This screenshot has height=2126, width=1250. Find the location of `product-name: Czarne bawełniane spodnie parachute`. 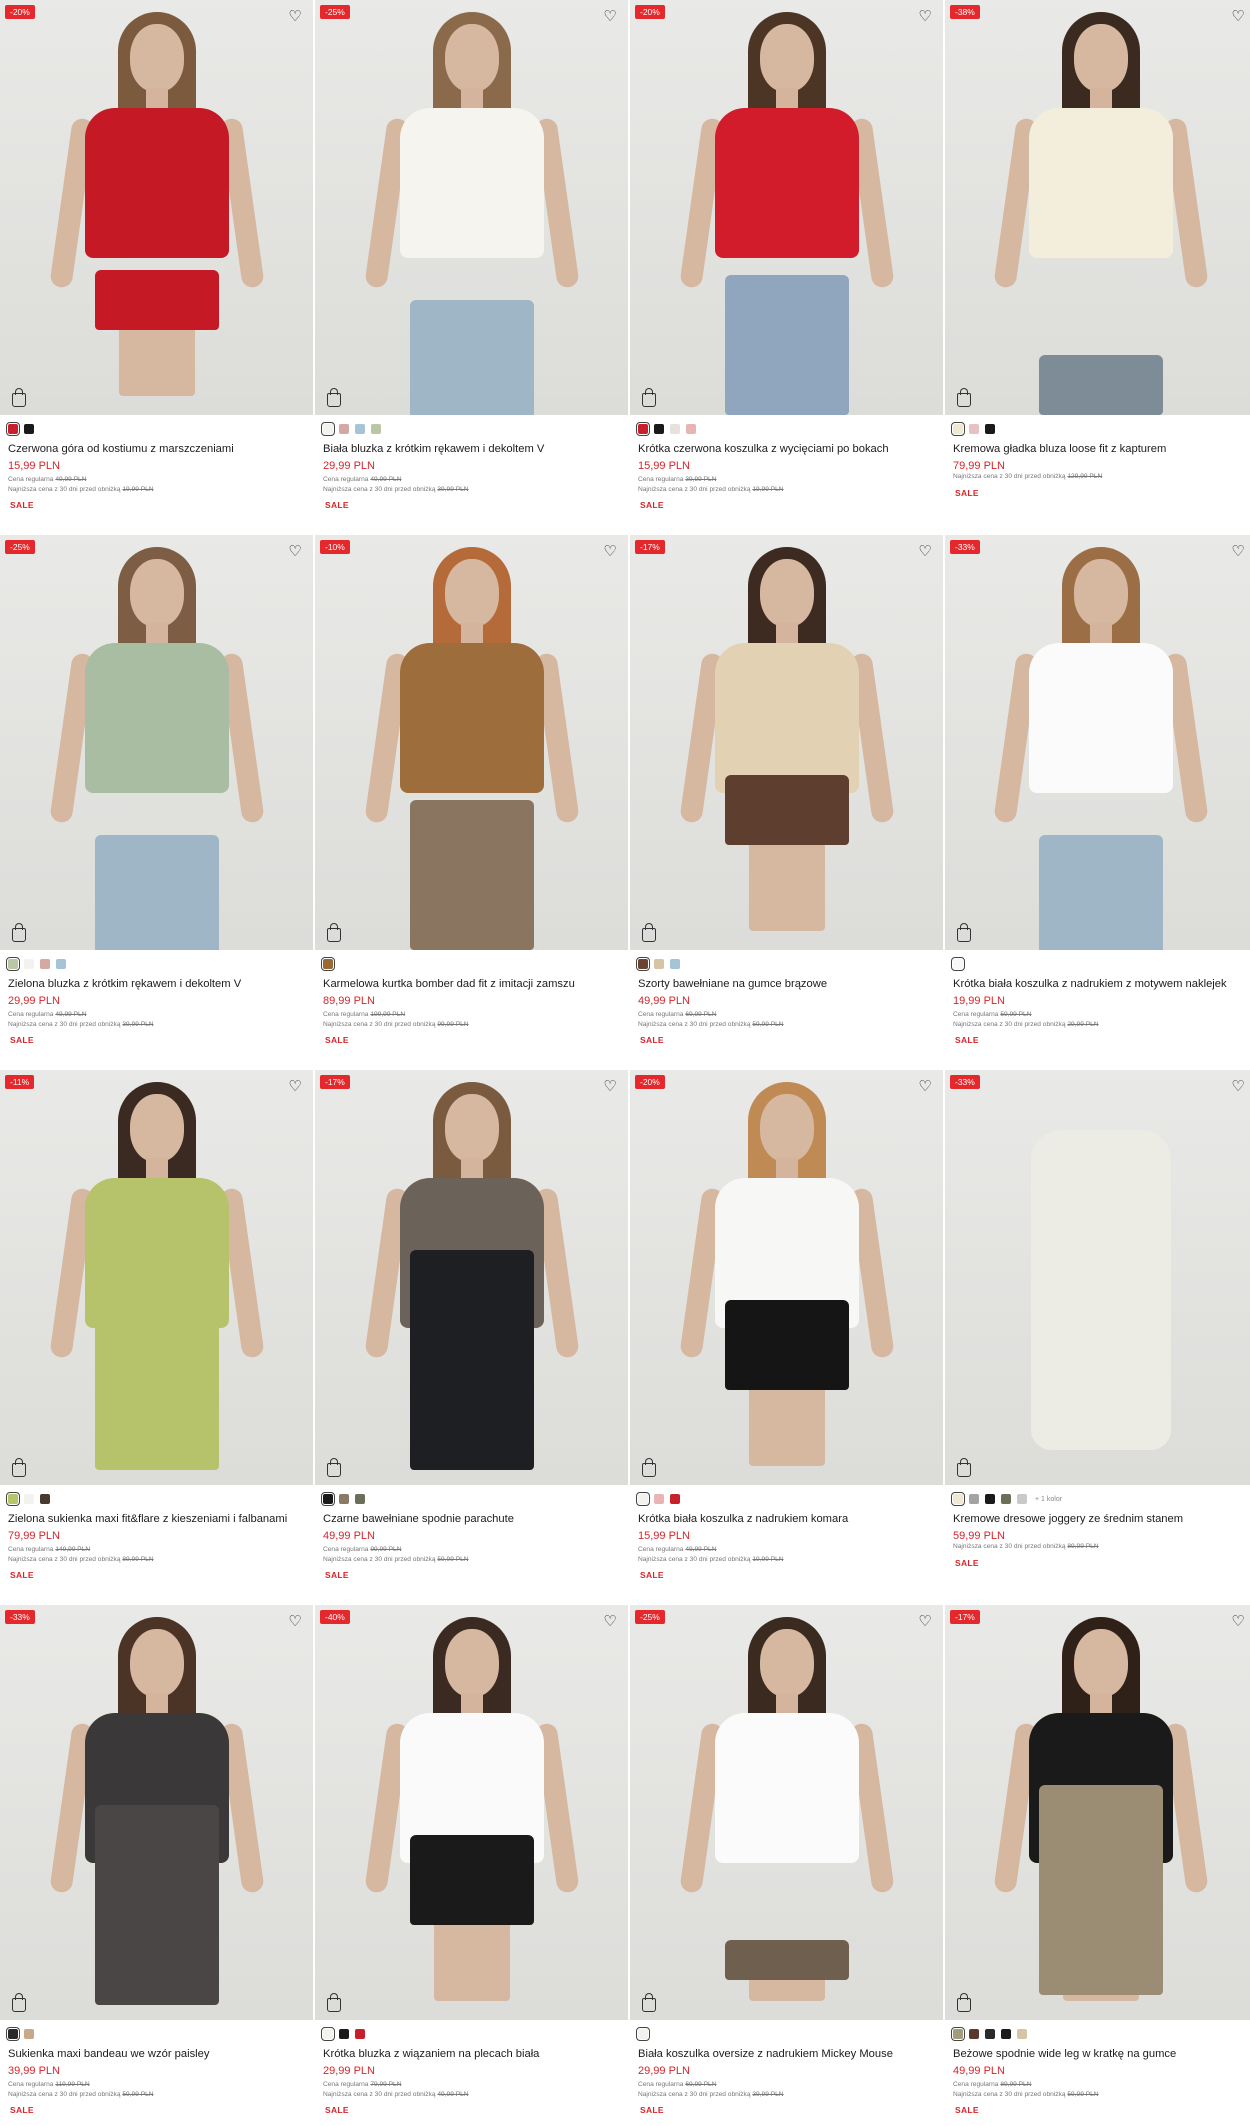

product-name: Czarne bawełniane spodnie parachute is located at coordinates (471, 1519).